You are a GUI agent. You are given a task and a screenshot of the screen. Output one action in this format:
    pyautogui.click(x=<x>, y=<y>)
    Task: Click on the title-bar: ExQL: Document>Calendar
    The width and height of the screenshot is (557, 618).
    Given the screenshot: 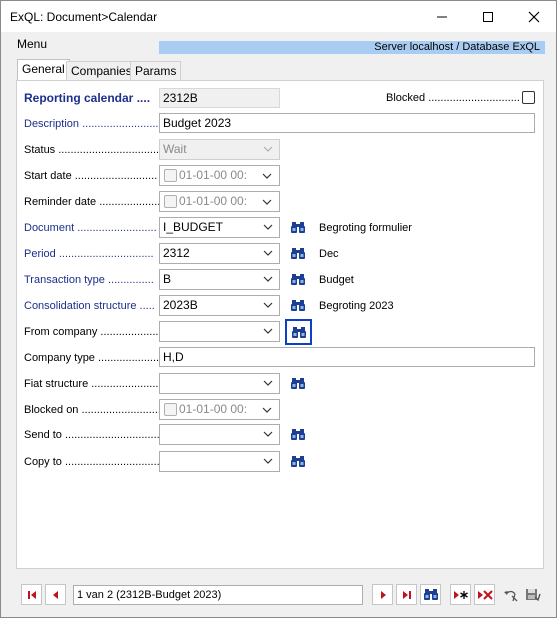 What is the action you would take?
    pyautogui.click(x=278, y=16)
    